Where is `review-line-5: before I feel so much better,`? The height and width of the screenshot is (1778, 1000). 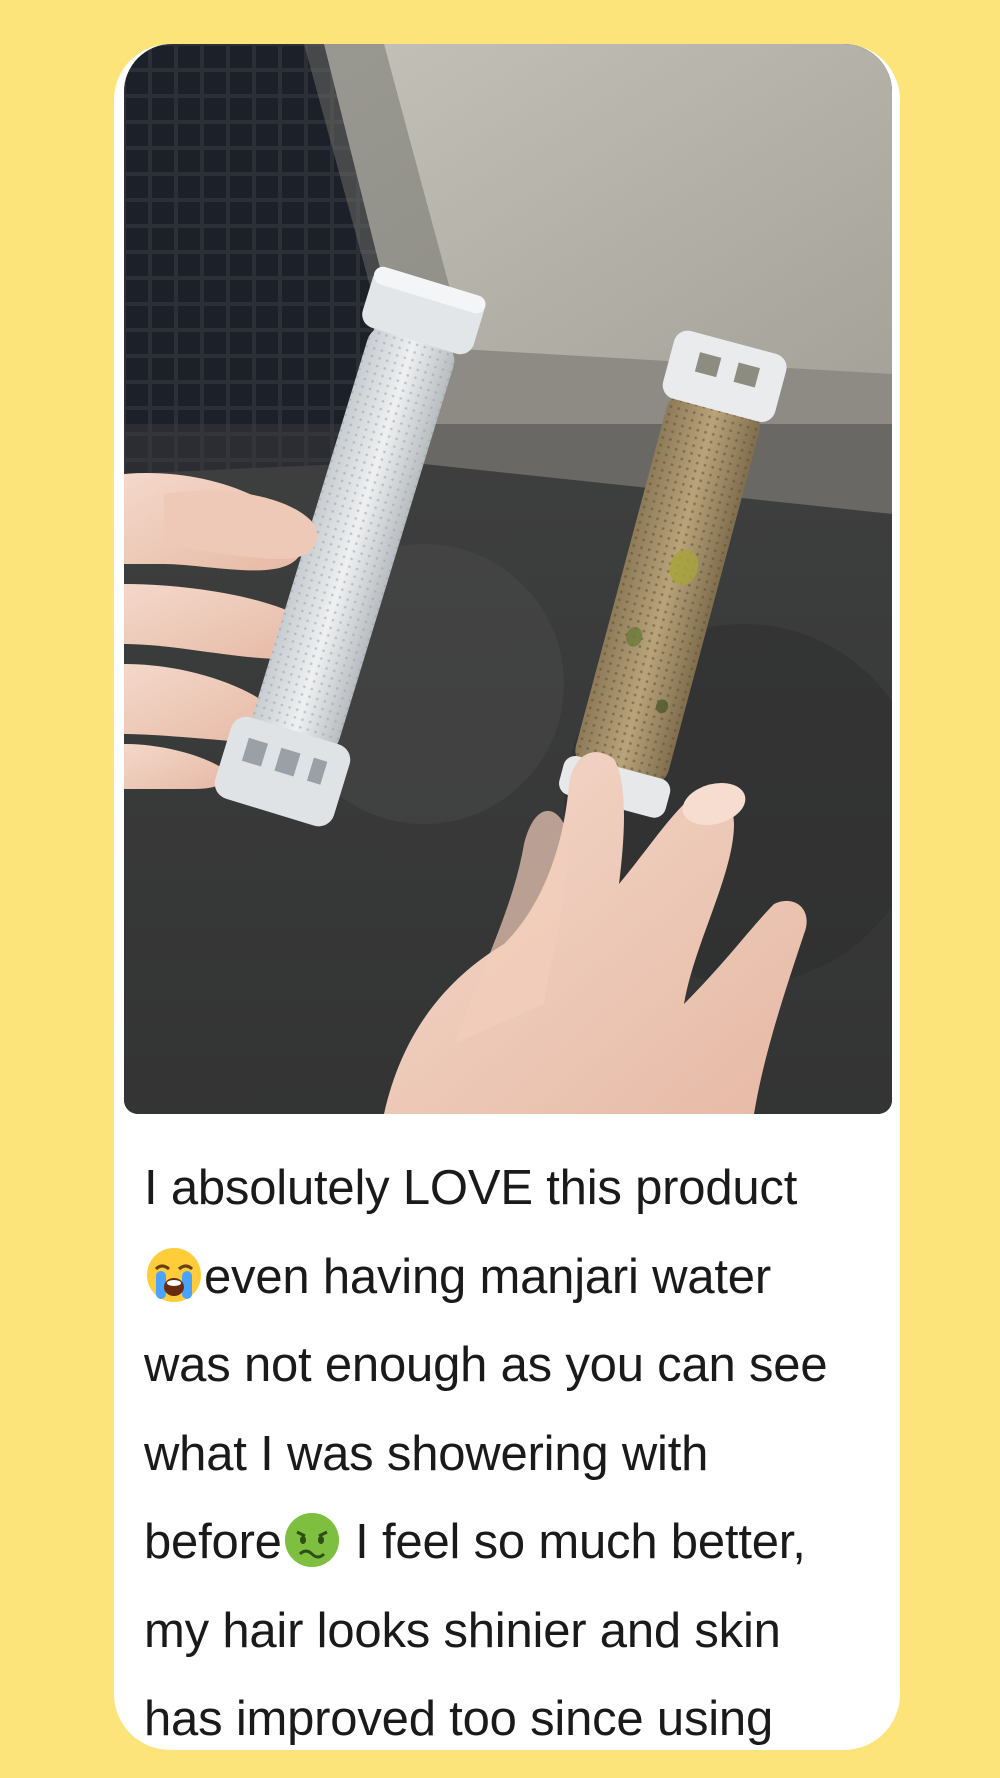
review-line-5: before I feel so much better, is located at coordinates (514, 1542).